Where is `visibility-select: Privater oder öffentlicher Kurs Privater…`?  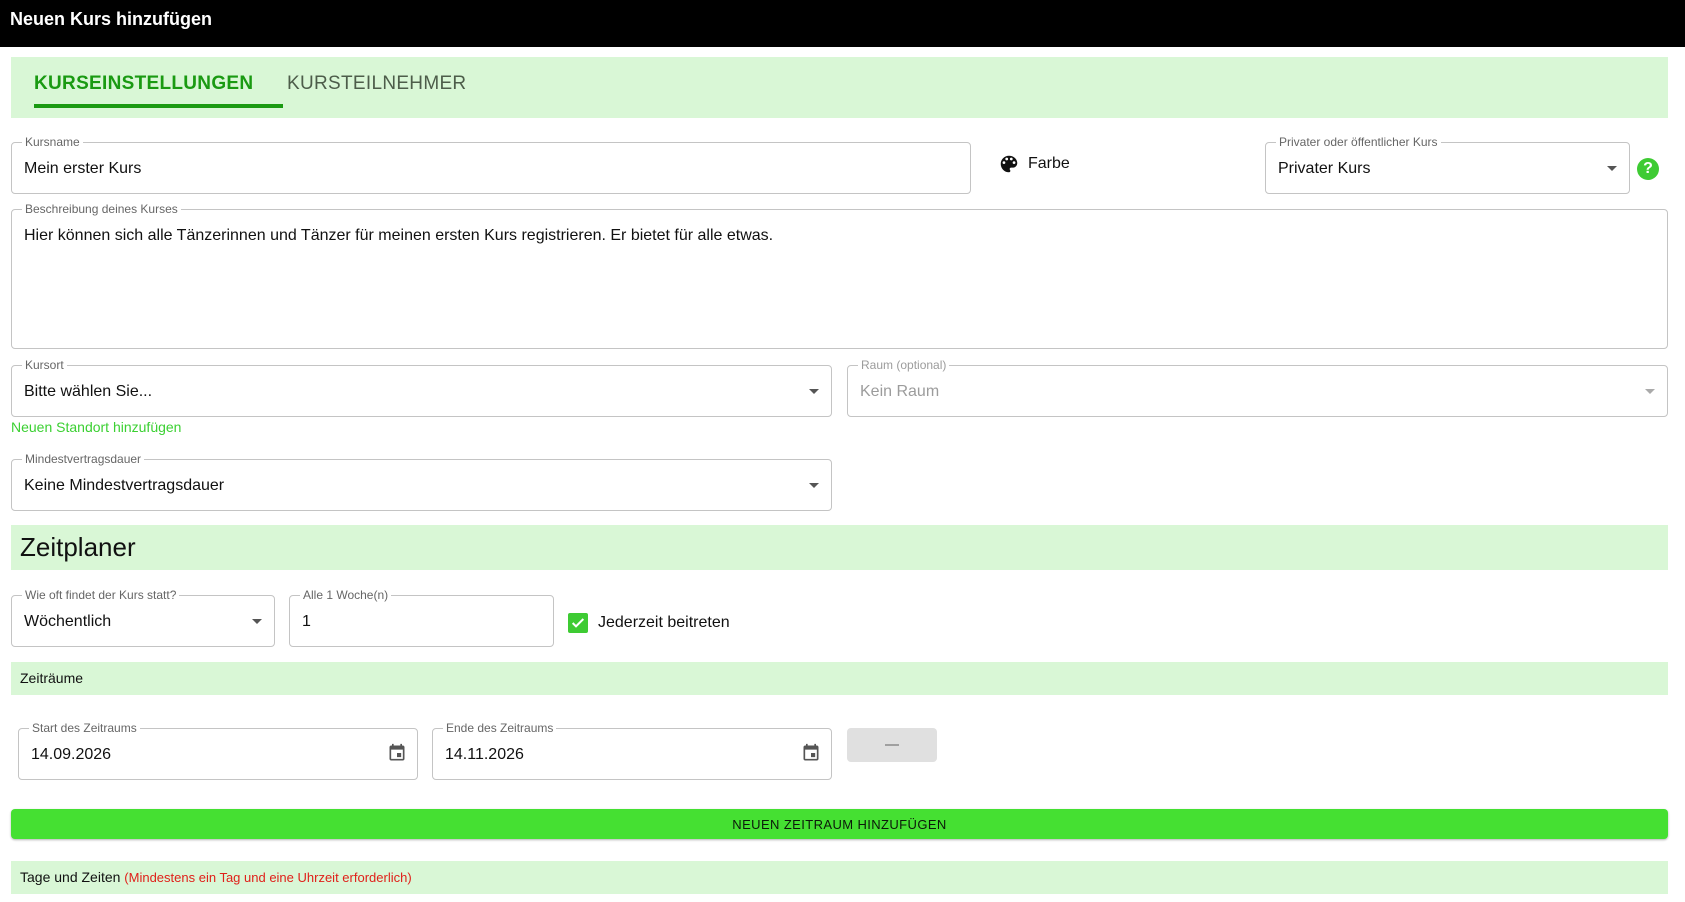 visibility-select: Privater oder öffentlicher Kurs Privater… is located at coordinates (1447, 164).